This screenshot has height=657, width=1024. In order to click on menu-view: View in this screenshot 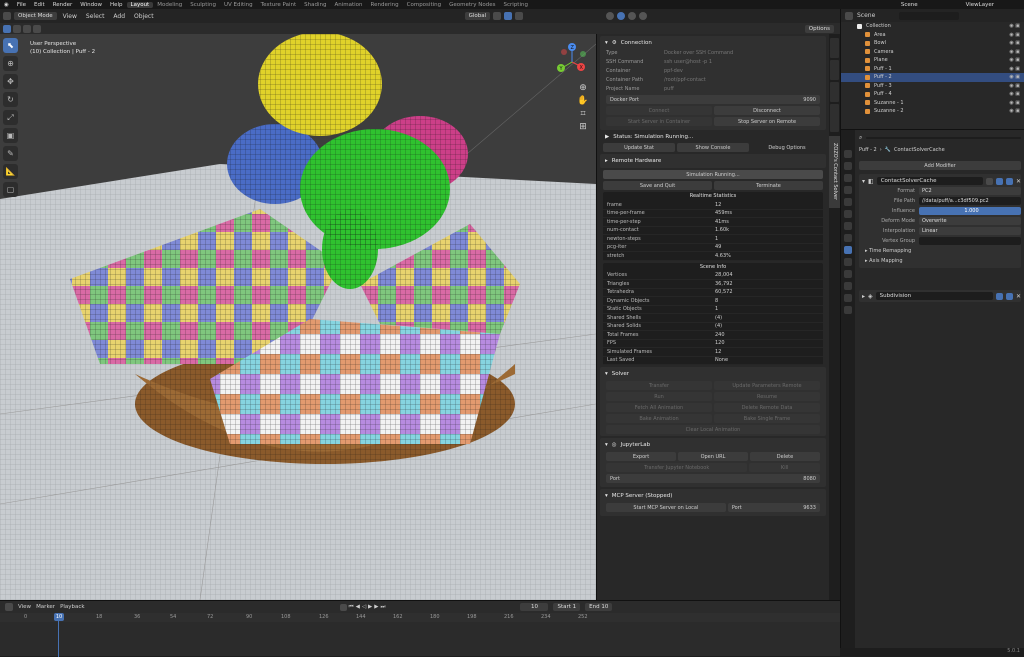, I will do `click(70, 16)`.